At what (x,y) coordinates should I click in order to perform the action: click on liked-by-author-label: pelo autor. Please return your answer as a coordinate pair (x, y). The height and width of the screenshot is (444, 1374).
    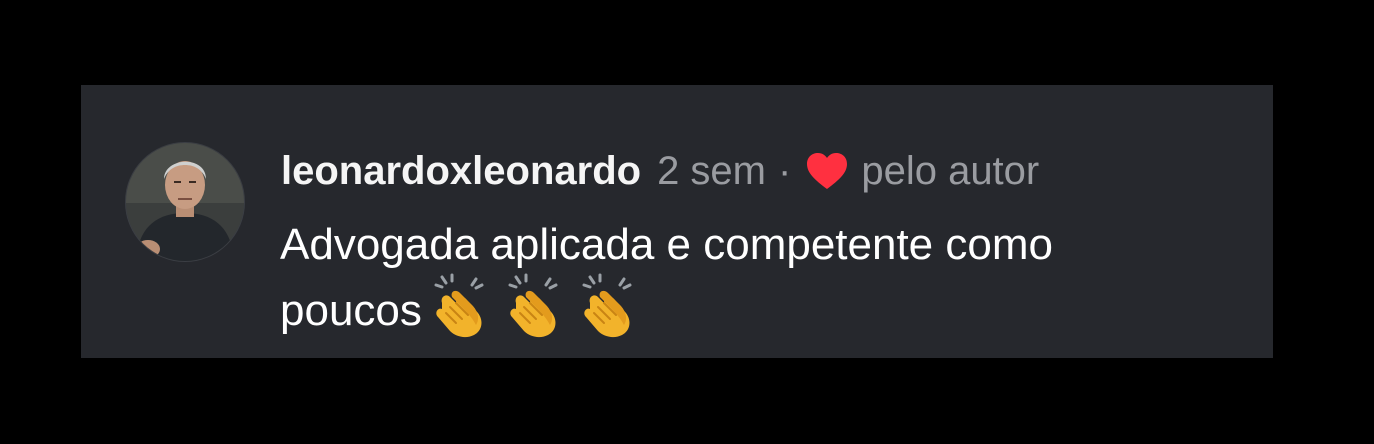
    Looking at the image, I should click on (950, 170).